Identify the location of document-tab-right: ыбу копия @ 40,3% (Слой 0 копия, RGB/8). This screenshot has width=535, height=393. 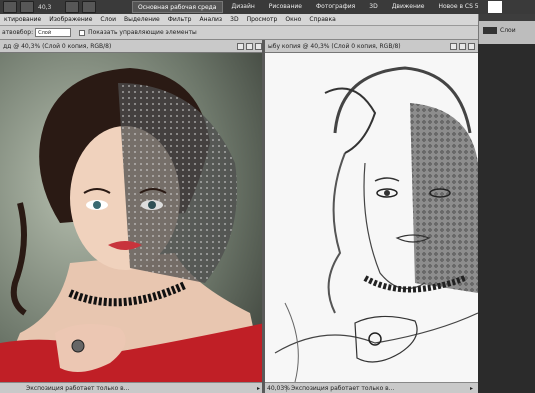
(371, 46).